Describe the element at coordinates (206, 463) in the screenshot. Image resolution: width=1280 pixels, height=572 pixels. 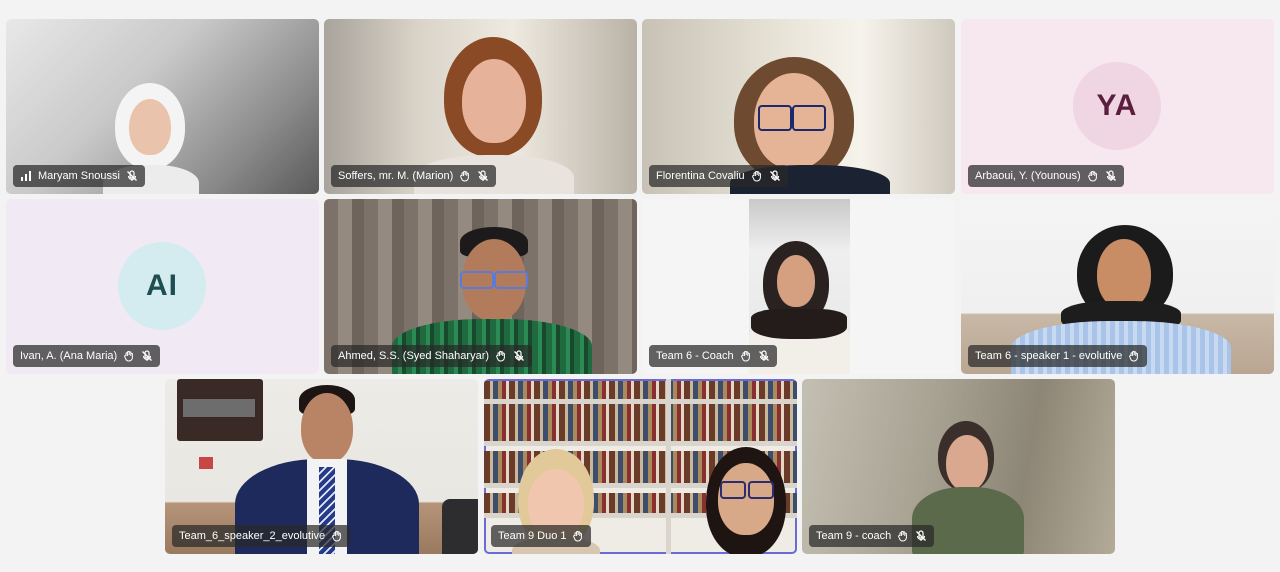
I see `alarm-box` at that location.